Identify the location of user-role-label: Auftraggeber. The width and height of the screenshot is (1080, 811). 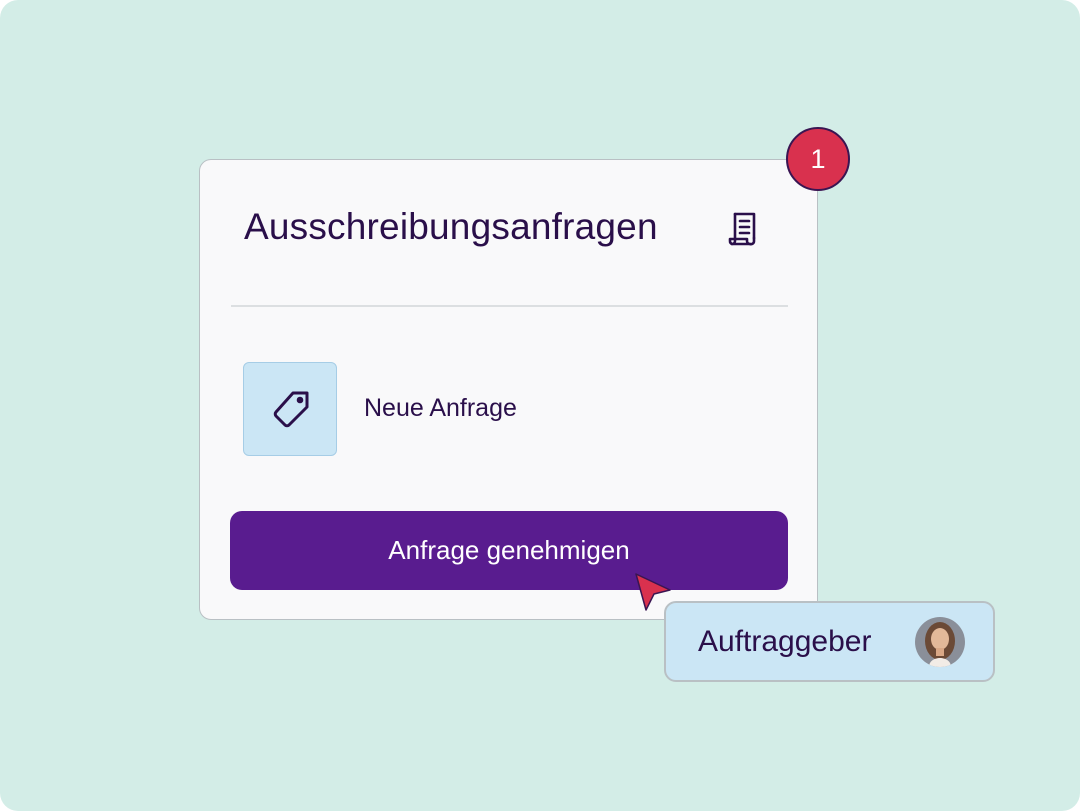
(785, 641).